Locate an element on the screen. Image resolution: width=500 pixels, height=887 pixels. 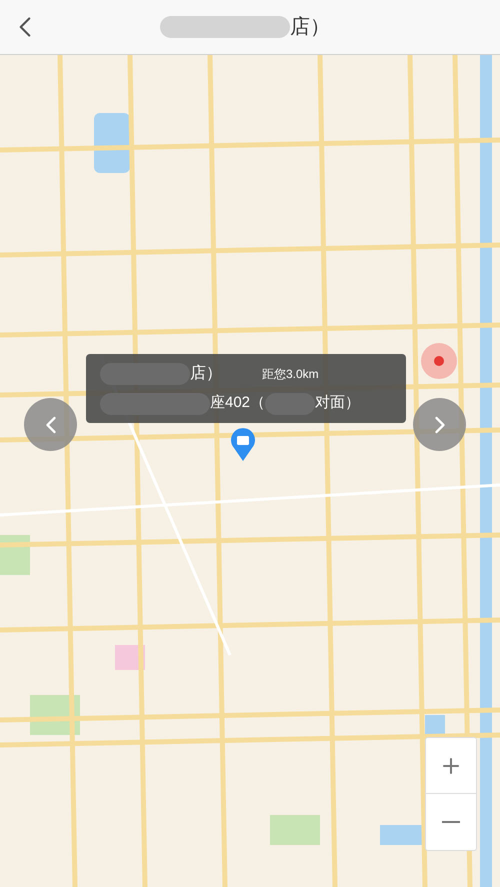
blurred-text is located at coordinates (290, 403).